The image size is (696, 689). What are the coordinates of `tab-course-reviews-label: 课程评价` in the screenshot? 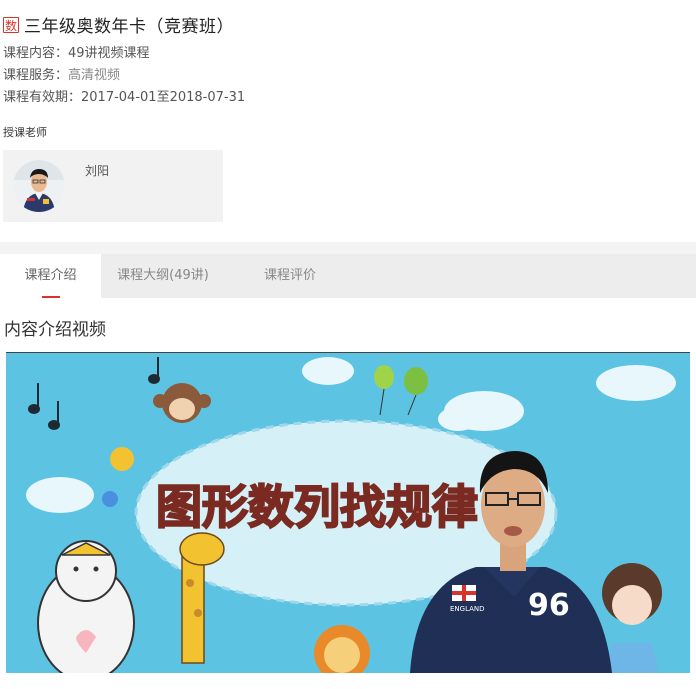 It's located at (289, 275).